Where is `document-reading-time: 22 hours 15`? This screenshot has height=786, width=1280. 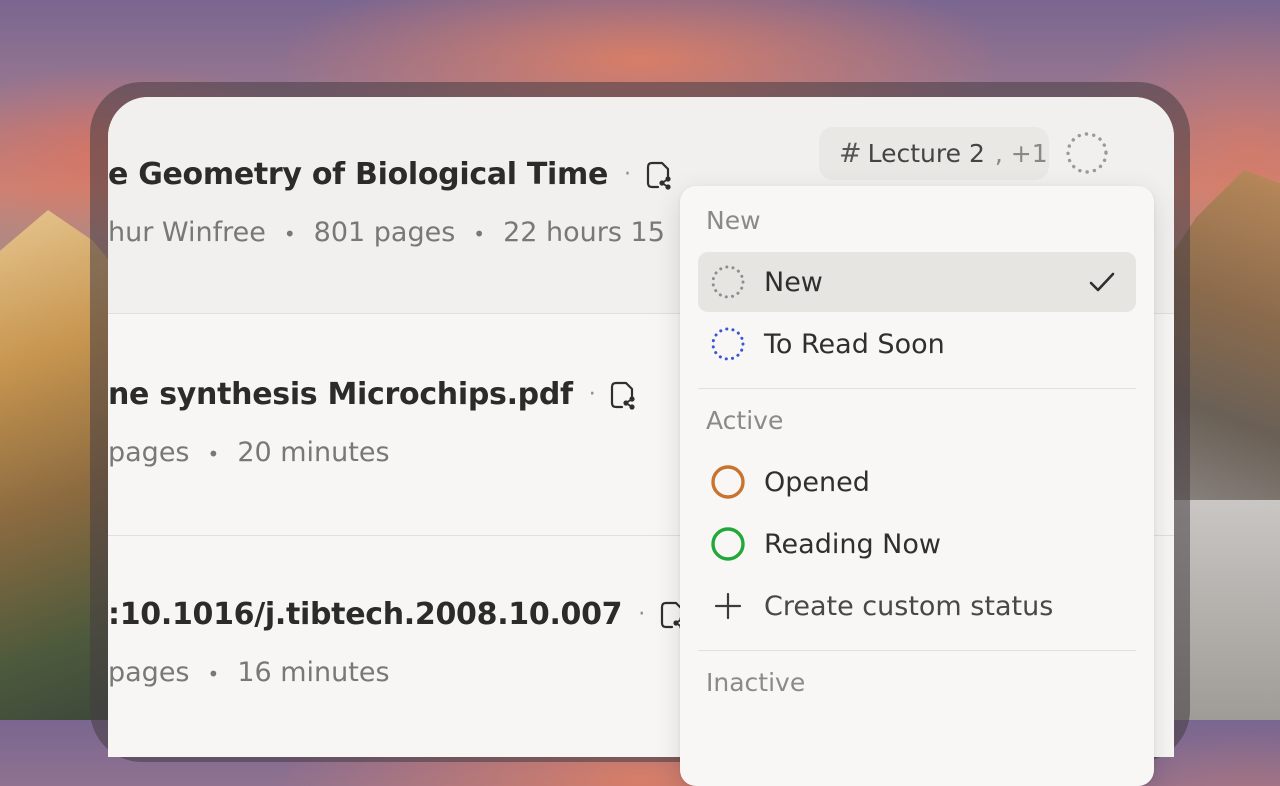
document-reading-time: 22 hours 15 is located at coordinates (584, 232).